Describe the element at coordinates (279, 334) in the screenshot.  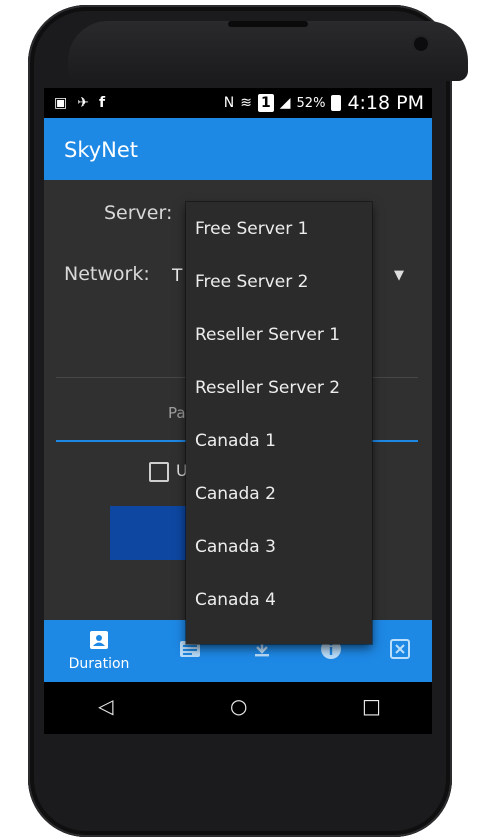
I see `menu-item: Reseller Server 1` at that location.